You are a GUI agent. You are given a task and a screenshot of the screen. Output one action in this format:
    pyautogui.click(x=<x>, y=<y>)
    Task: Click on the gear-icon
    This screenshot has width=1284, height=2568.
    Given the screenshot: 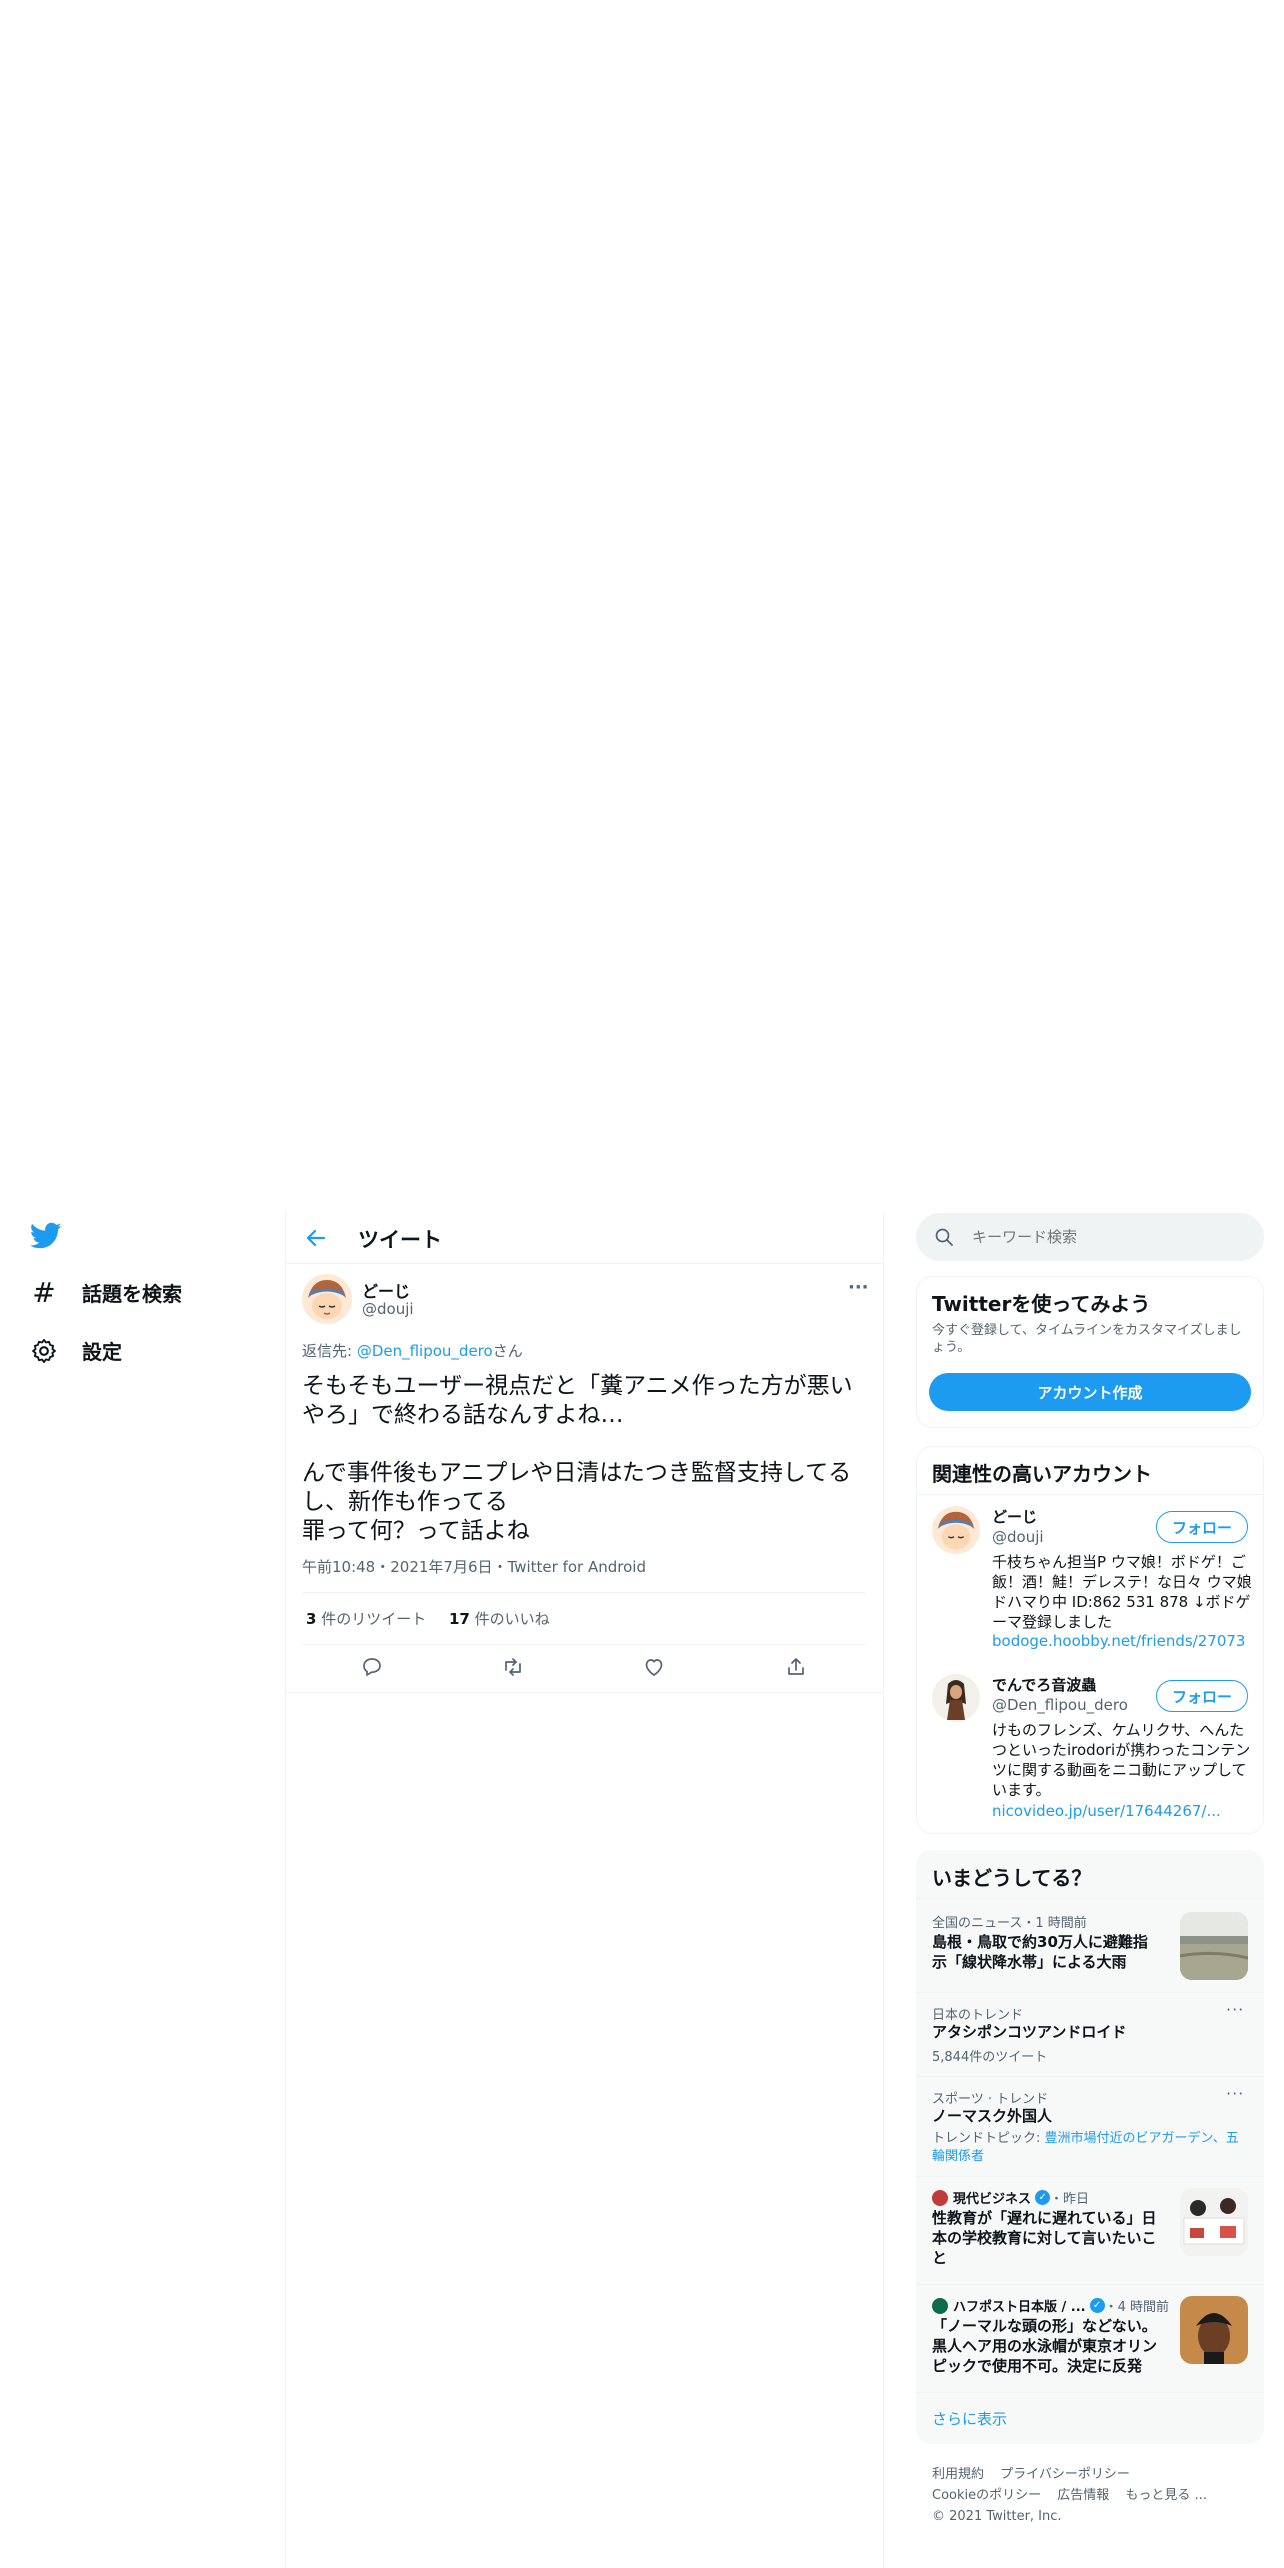 What is the action you would take?
    pyautogui.click(x=44, y=1351)
    